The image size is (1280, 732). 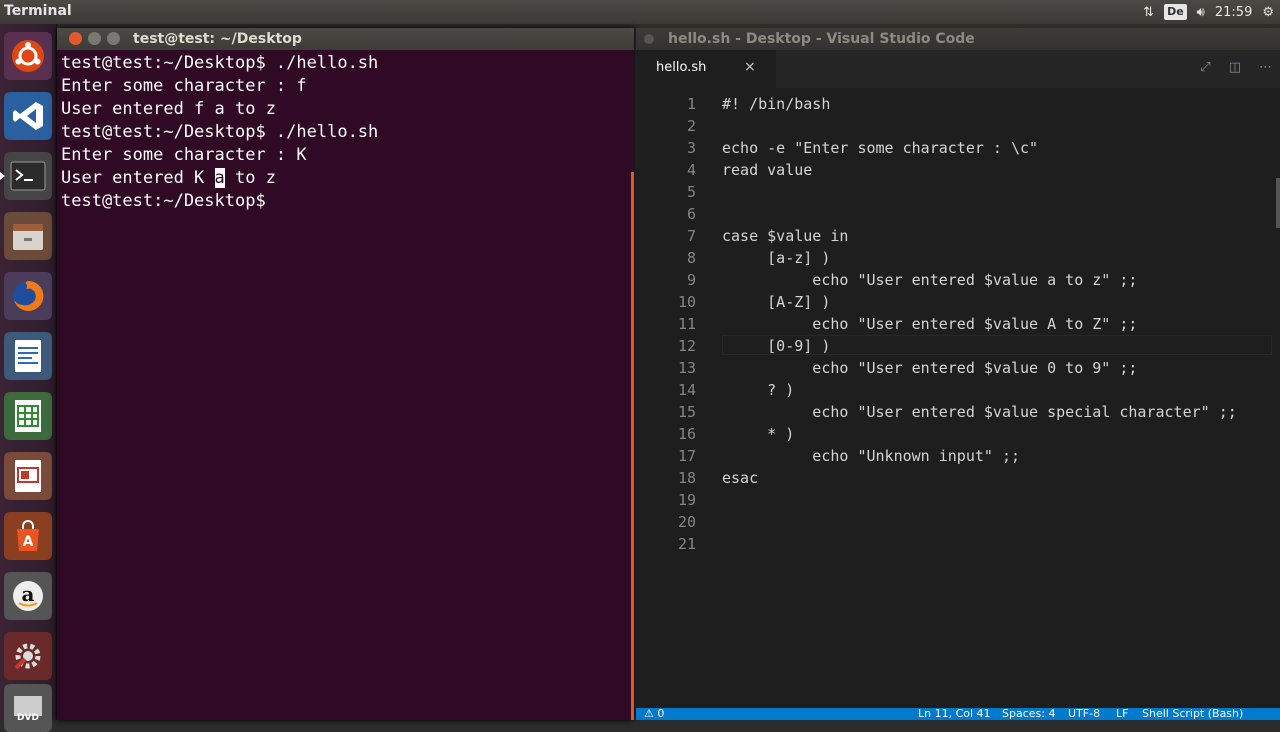 I want to click on terminal-line: Enter some character : K, so click(x=184, y=155).